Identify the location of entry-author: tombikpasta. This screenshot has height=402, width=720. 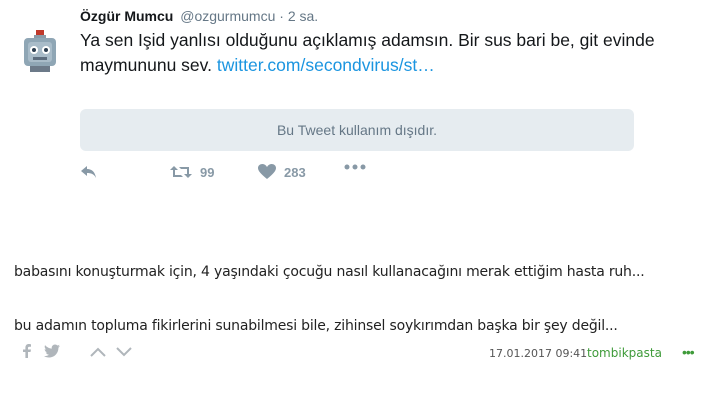
(624, 353).